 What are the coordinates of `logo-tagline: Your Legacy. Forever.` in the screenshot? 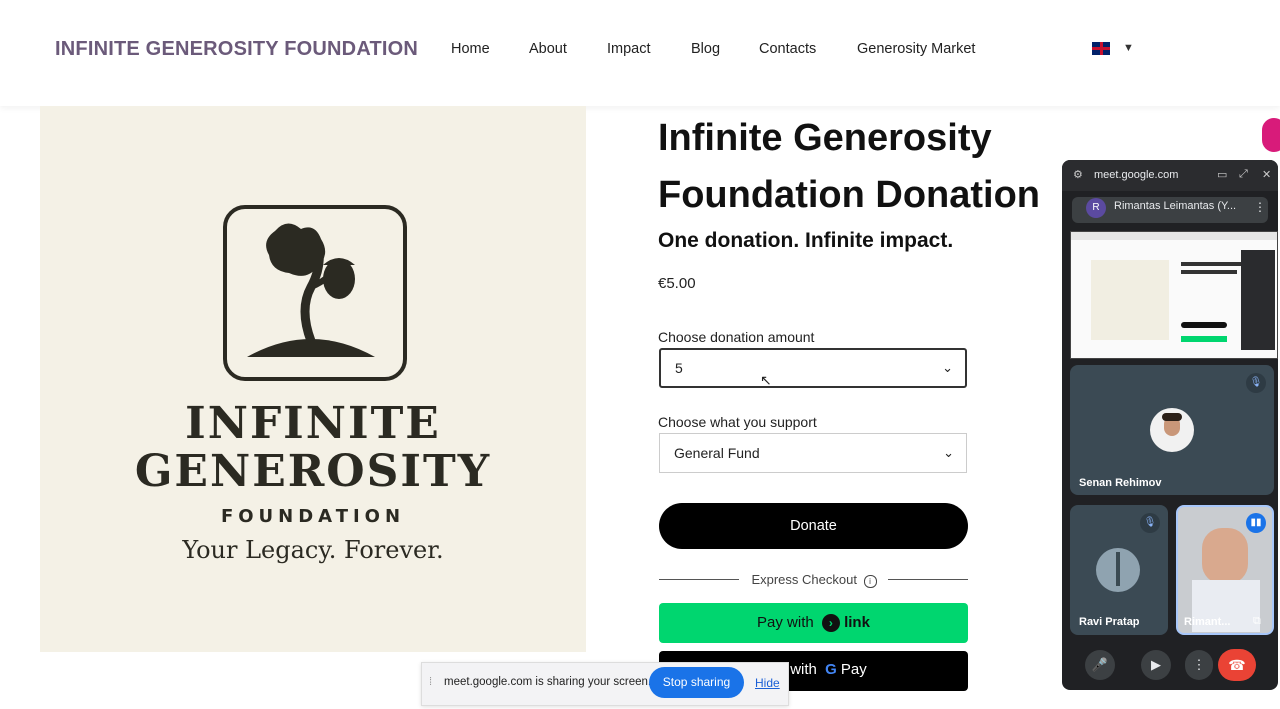 It's located at (313, 550).